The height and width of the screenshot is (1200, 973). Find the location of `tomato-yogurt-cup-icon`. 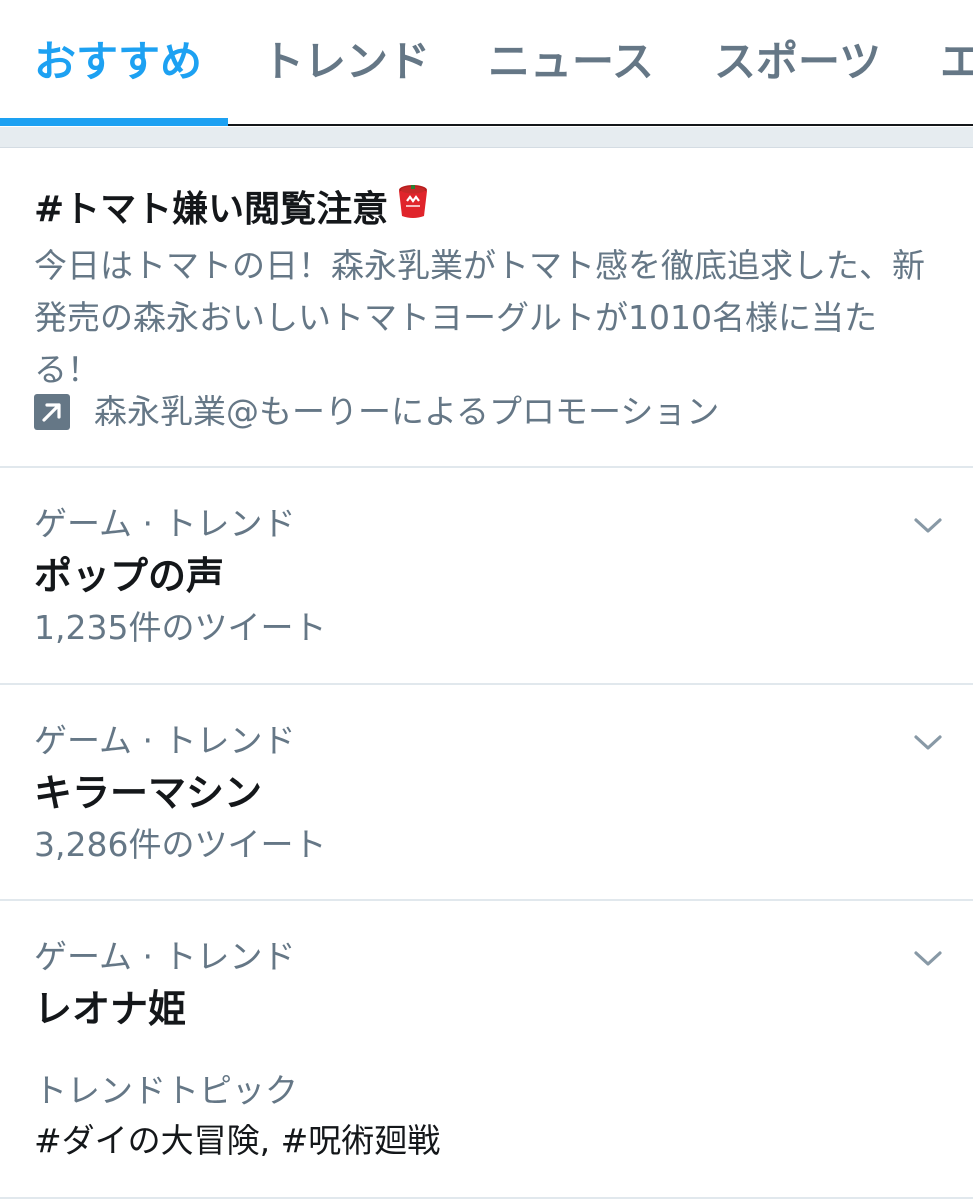

tomato-yogurt-cup-icon is located at coordinates (413, 208).